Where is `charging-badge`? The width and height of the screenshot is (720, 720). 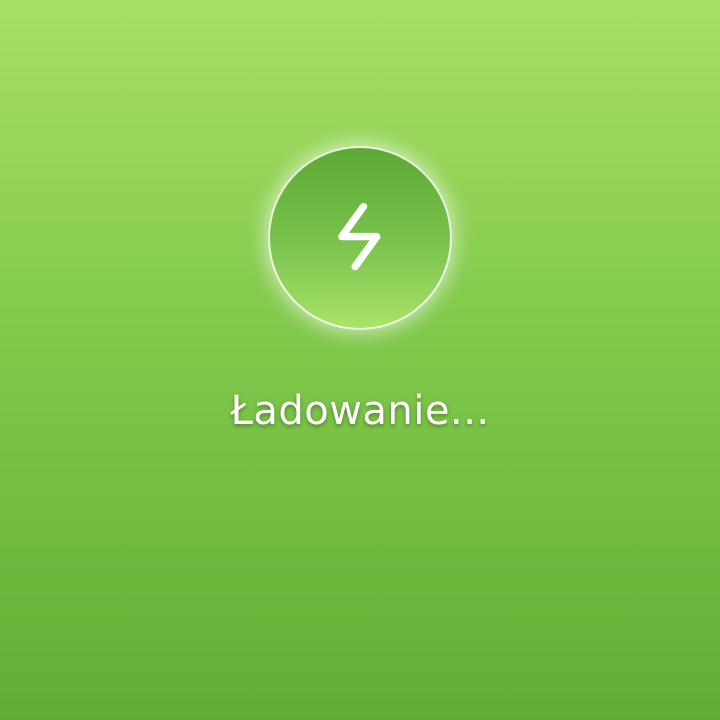
charging-badge is located at coordinates (360, 238).